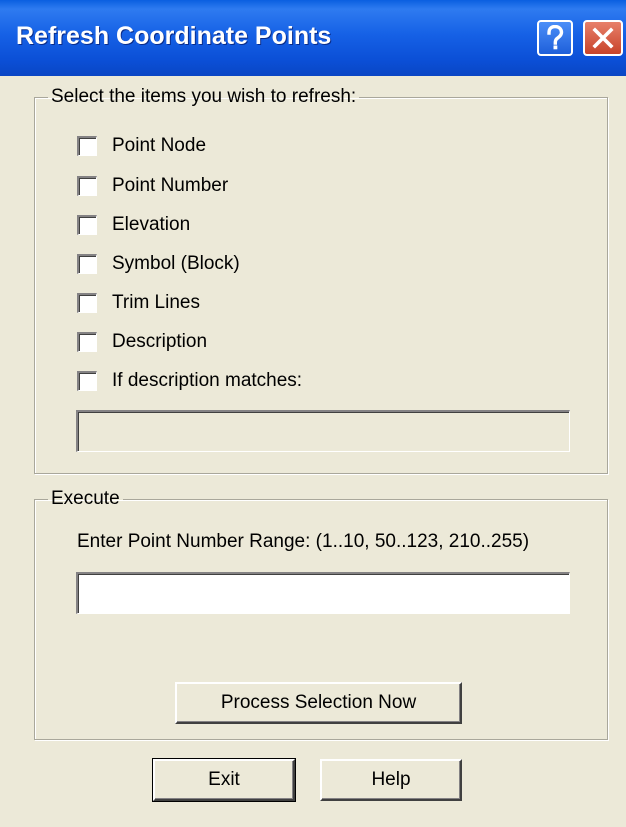 The width and height of the screenshot is (626, 827). I want to click on description-option: Description, so click(142, 342).